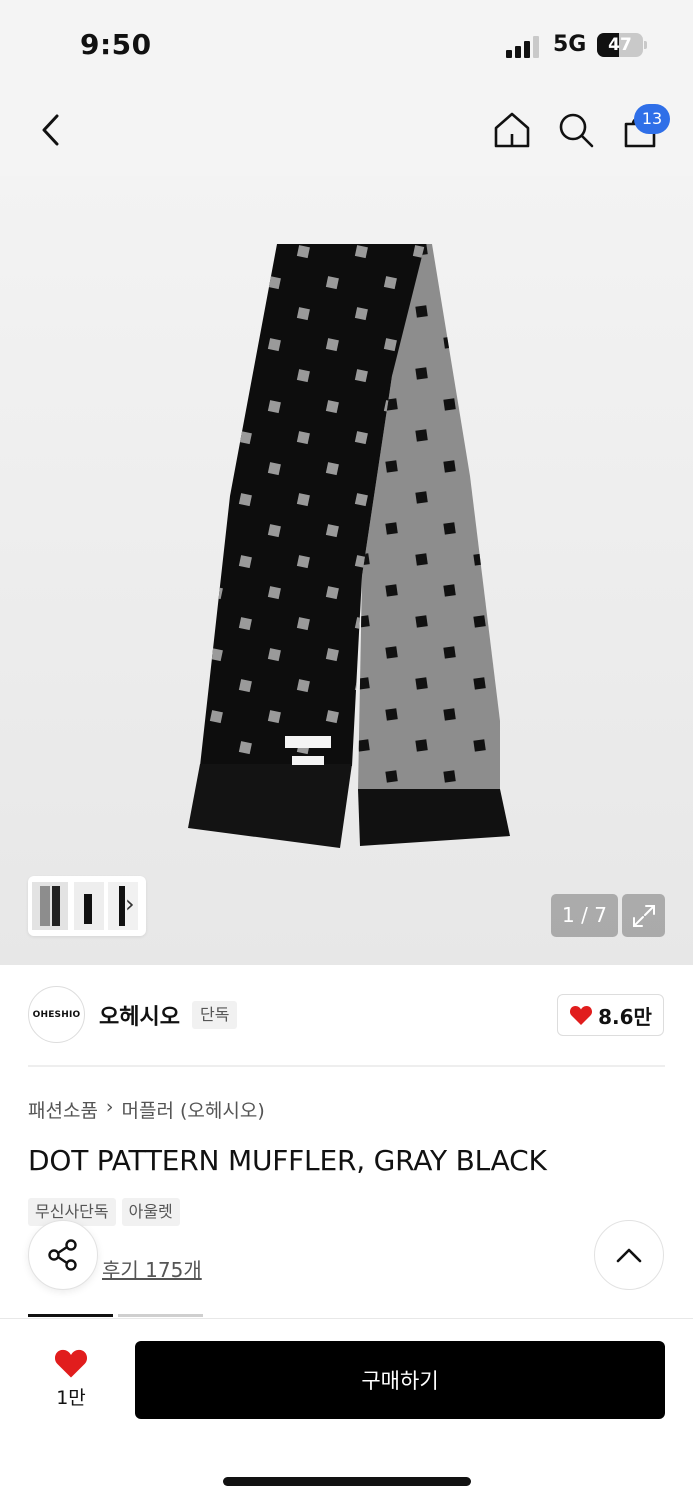  What do you see at coordinates (346, 1015) in the screenshot?
I see `brand-row: OHESHIO 오헤시오 단독 8.6만` at bounding box center [346, 1015].